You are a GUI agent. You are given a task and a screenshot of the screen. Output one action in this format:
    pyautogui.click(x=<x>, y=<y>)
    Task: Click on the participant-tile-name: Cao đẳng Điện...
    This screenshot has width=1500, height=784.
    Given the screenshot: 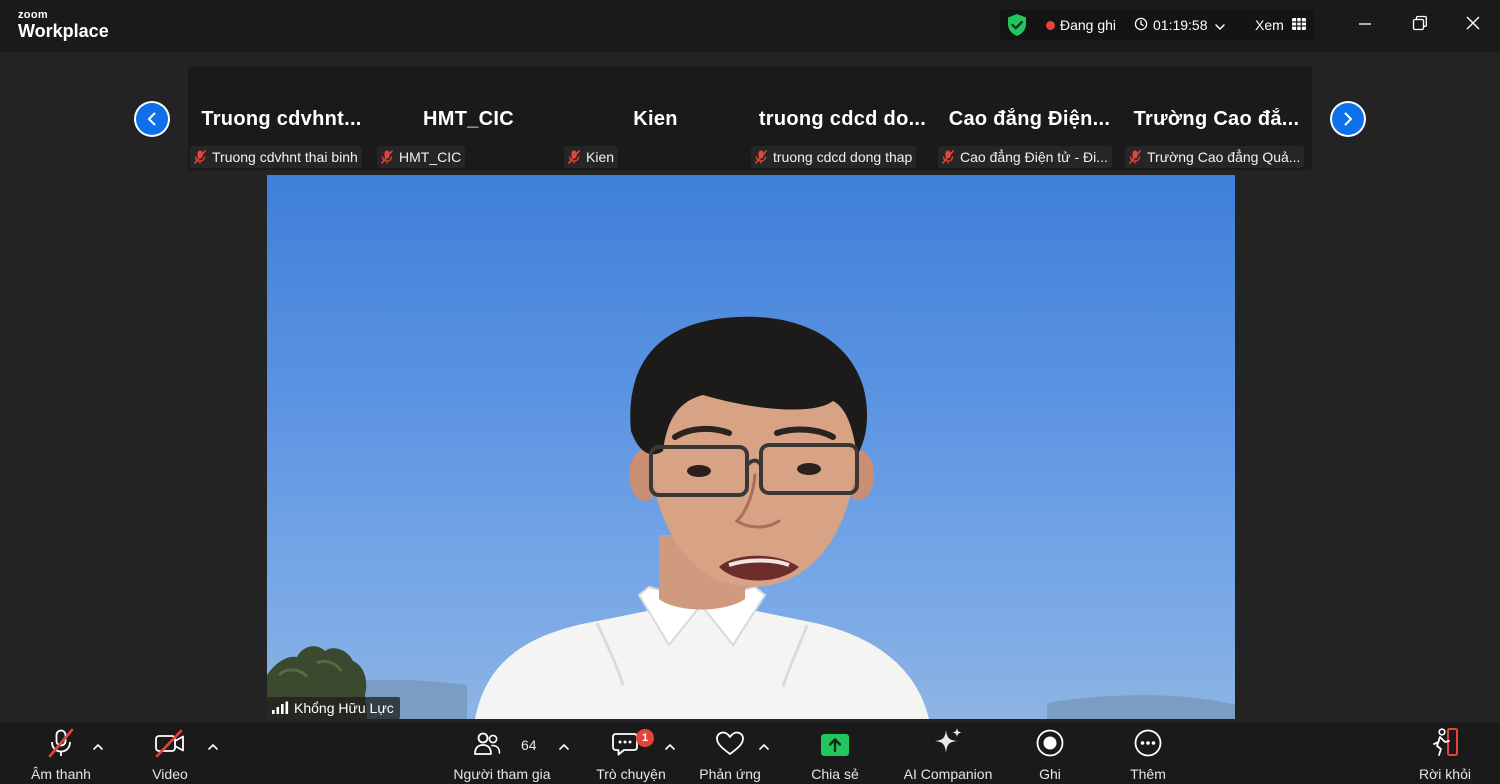 What is the action you would take?
    pyautogui.click(x=1029, y=119)
    